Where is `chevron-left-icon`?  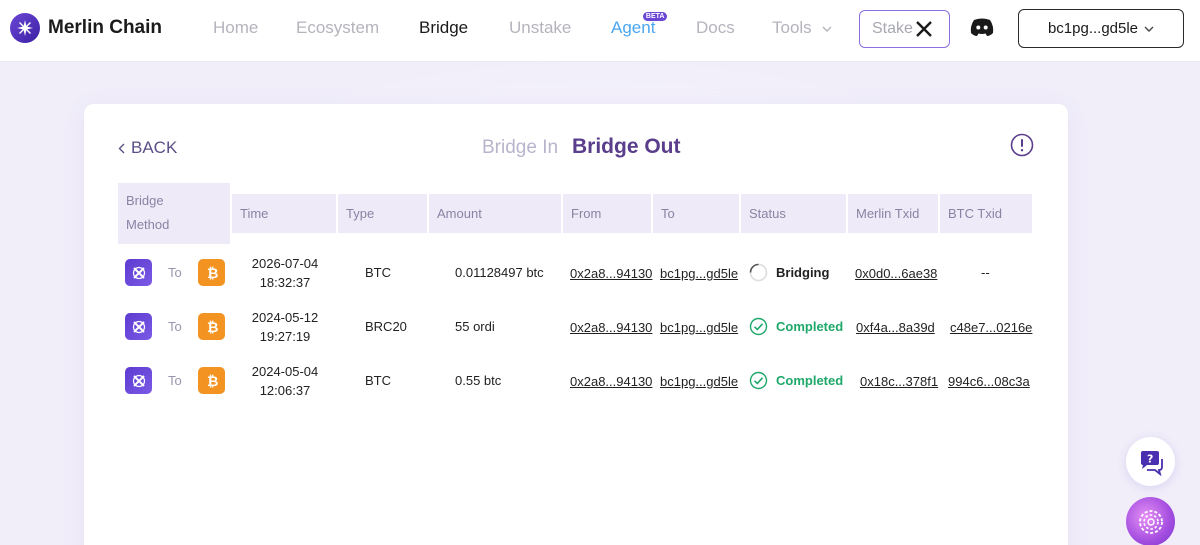
chevron-left-icon is located at coordinates (121, 148).